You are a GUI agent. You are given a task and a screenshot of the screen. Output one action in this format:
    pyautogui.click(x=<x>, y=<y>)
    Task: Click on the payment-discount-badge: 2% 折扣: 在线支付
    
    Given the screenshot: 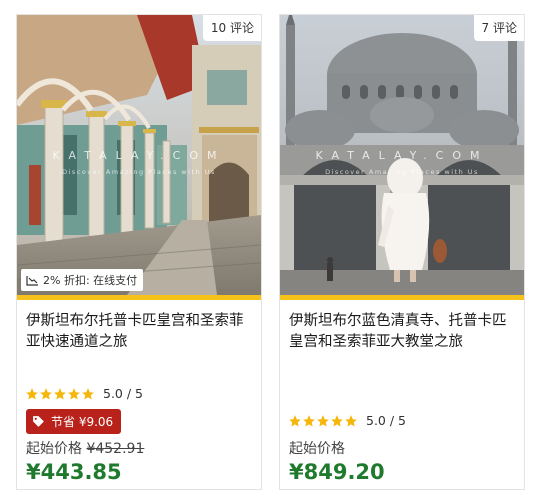 What is the action you would take?
    pyautogui.click(x=82, y=280)
    